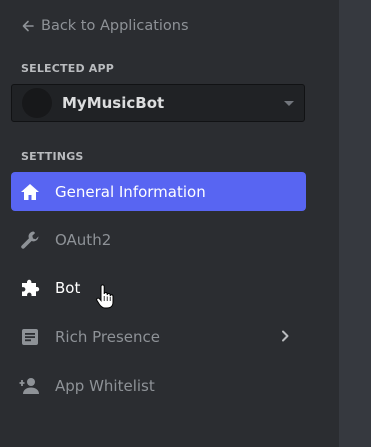  I want to click on app-name: MyMusicBot, so click(113, 103).